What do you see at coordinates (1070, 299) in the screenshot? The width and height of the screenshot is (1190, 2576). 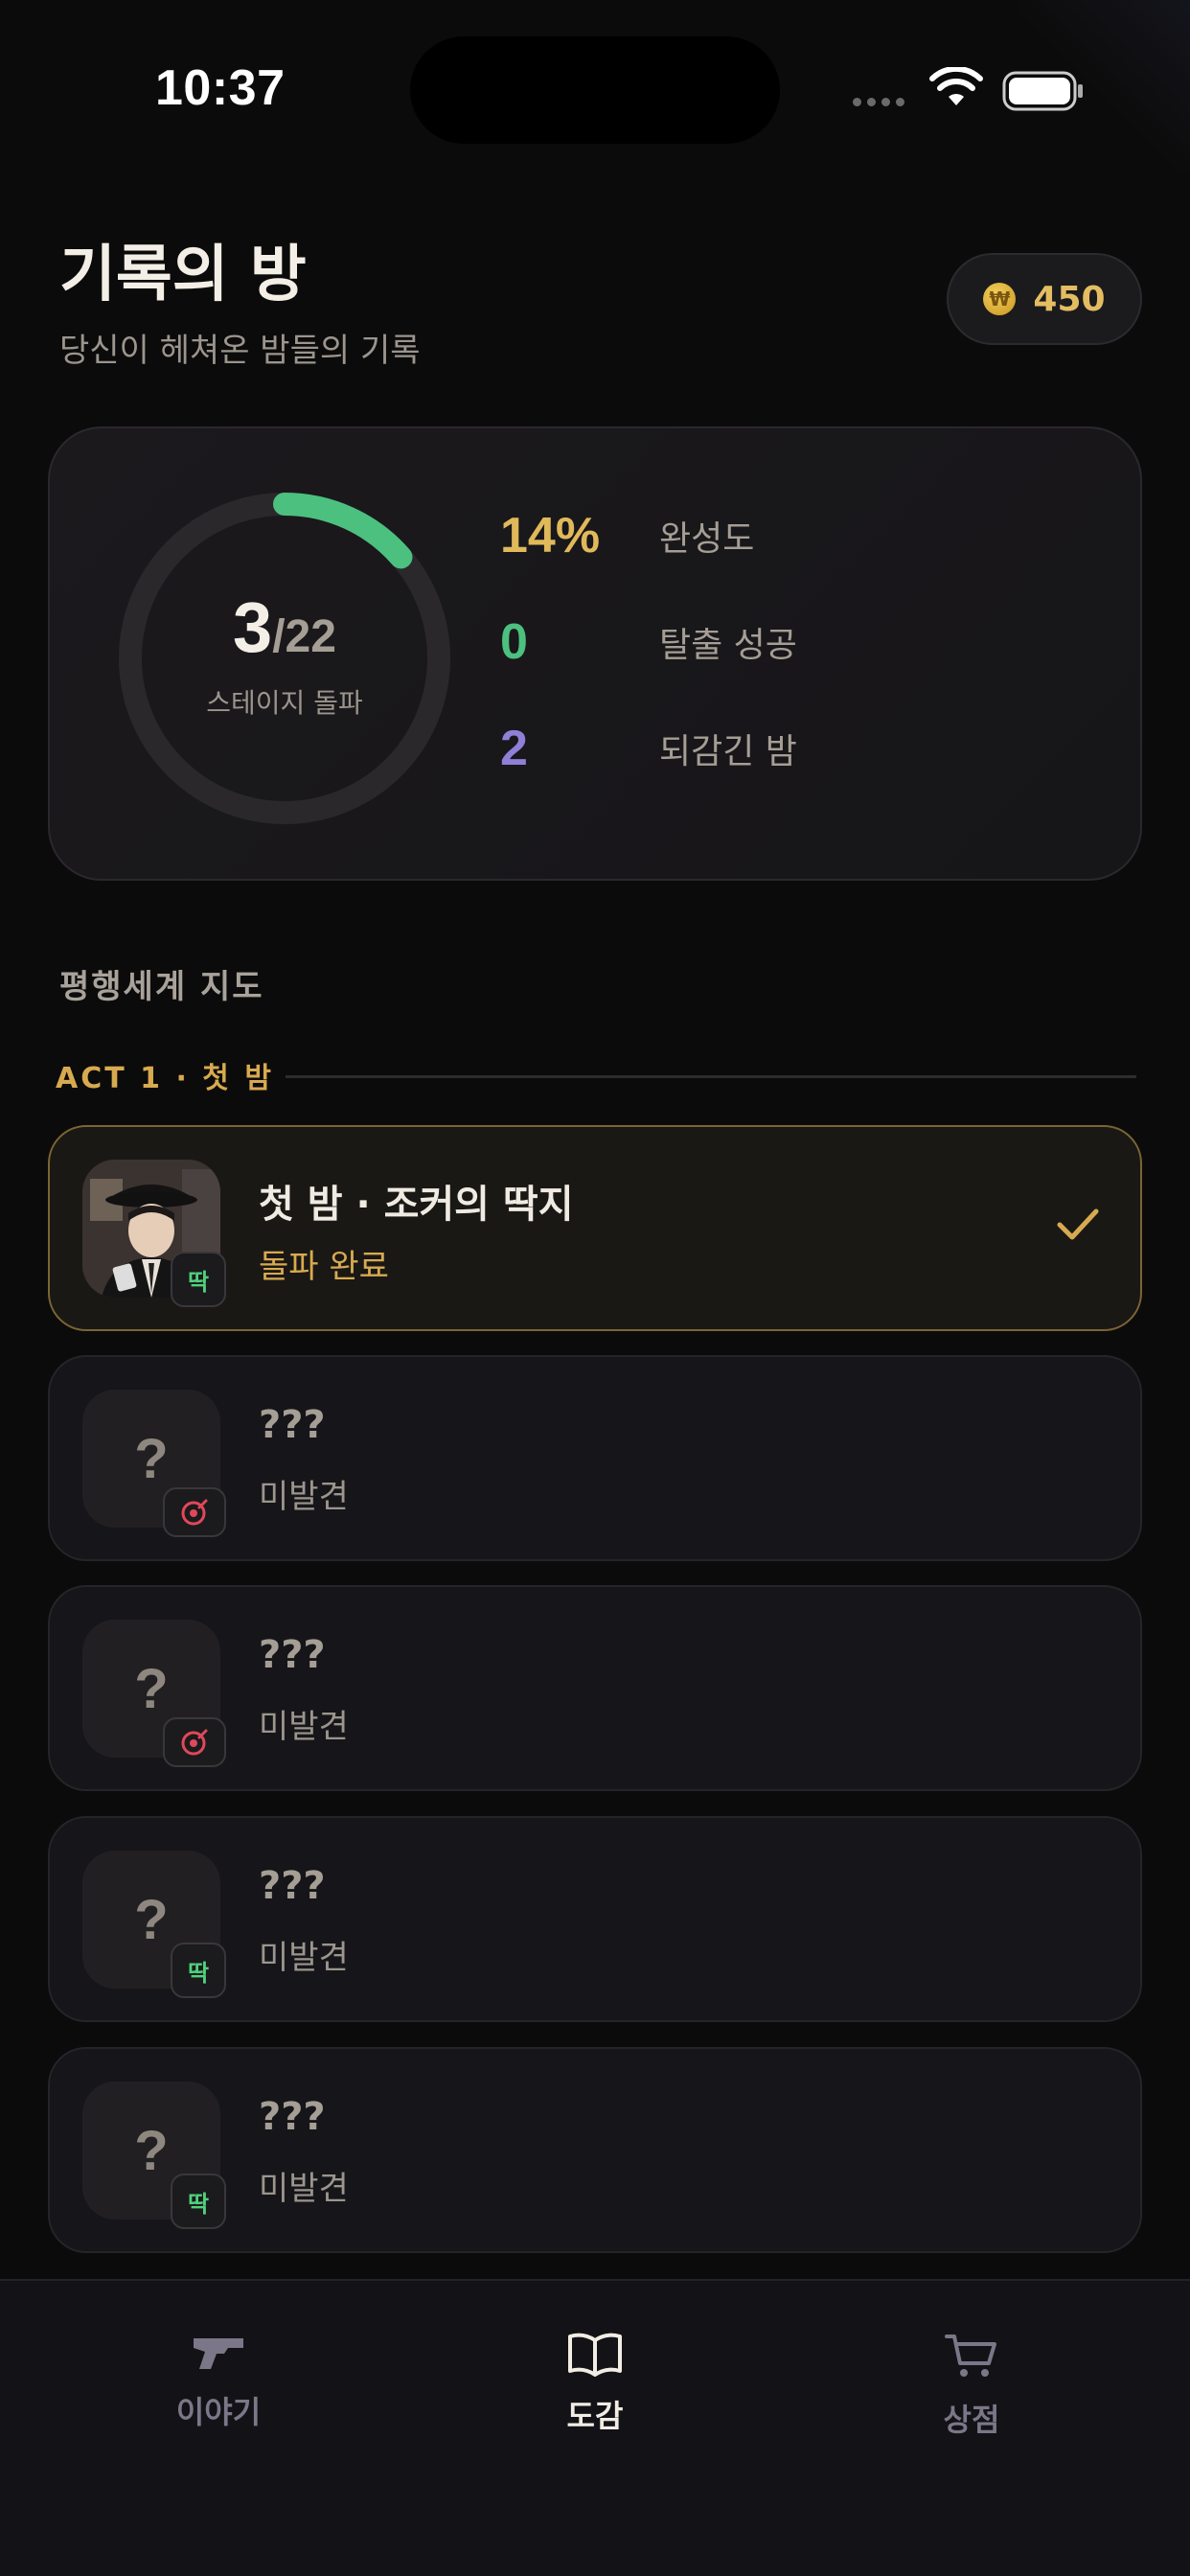 I see `coin-amount: 450` at bounding box center [1070, 299].